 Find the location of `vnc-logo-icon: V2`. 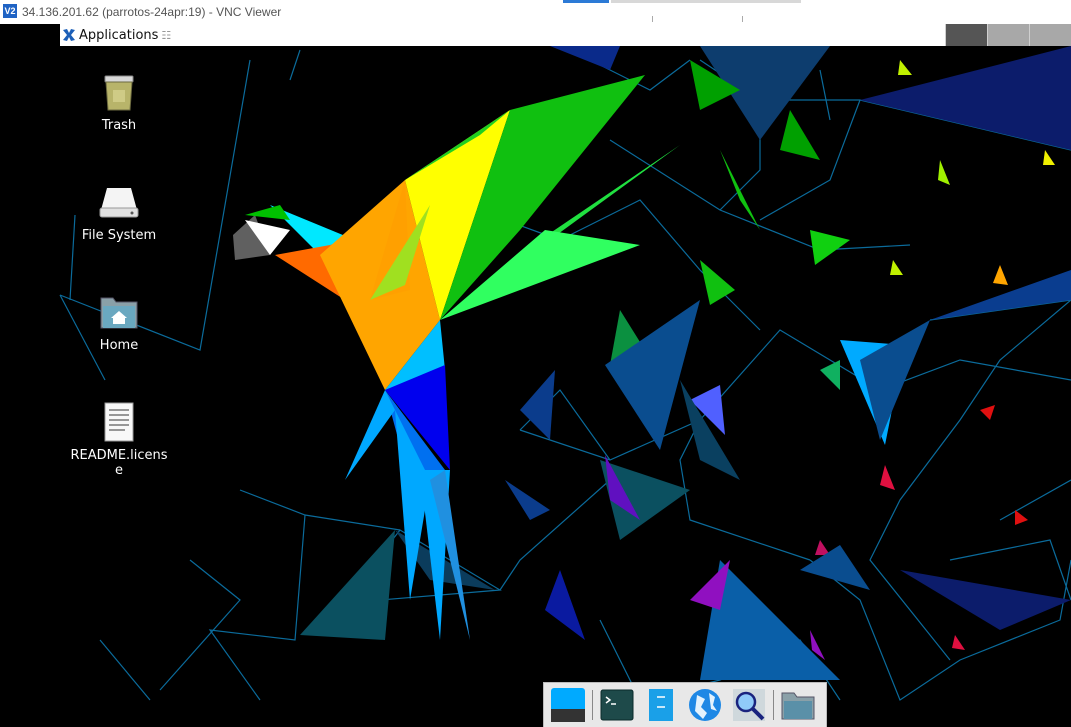

vnc-logo-icon: V2 is located at coordinates (10, 11).